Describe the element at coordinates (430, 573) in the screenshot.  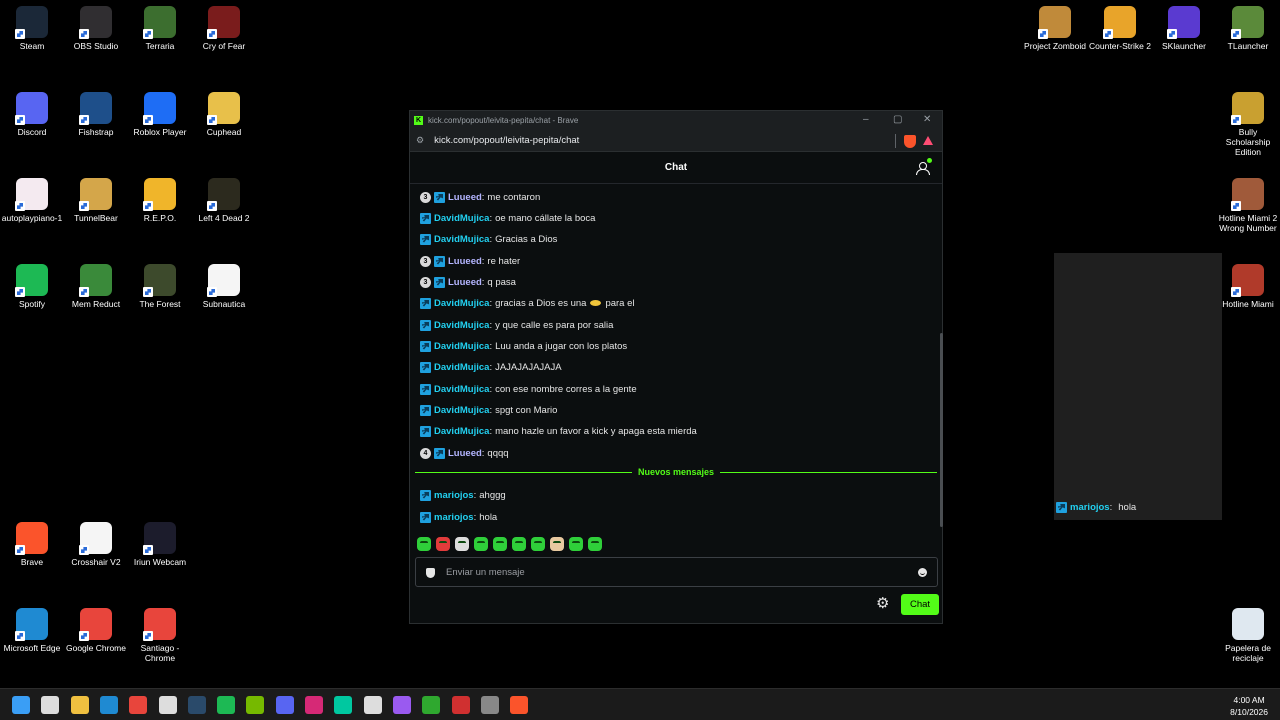
I see `chat-rules-icon` at that location.